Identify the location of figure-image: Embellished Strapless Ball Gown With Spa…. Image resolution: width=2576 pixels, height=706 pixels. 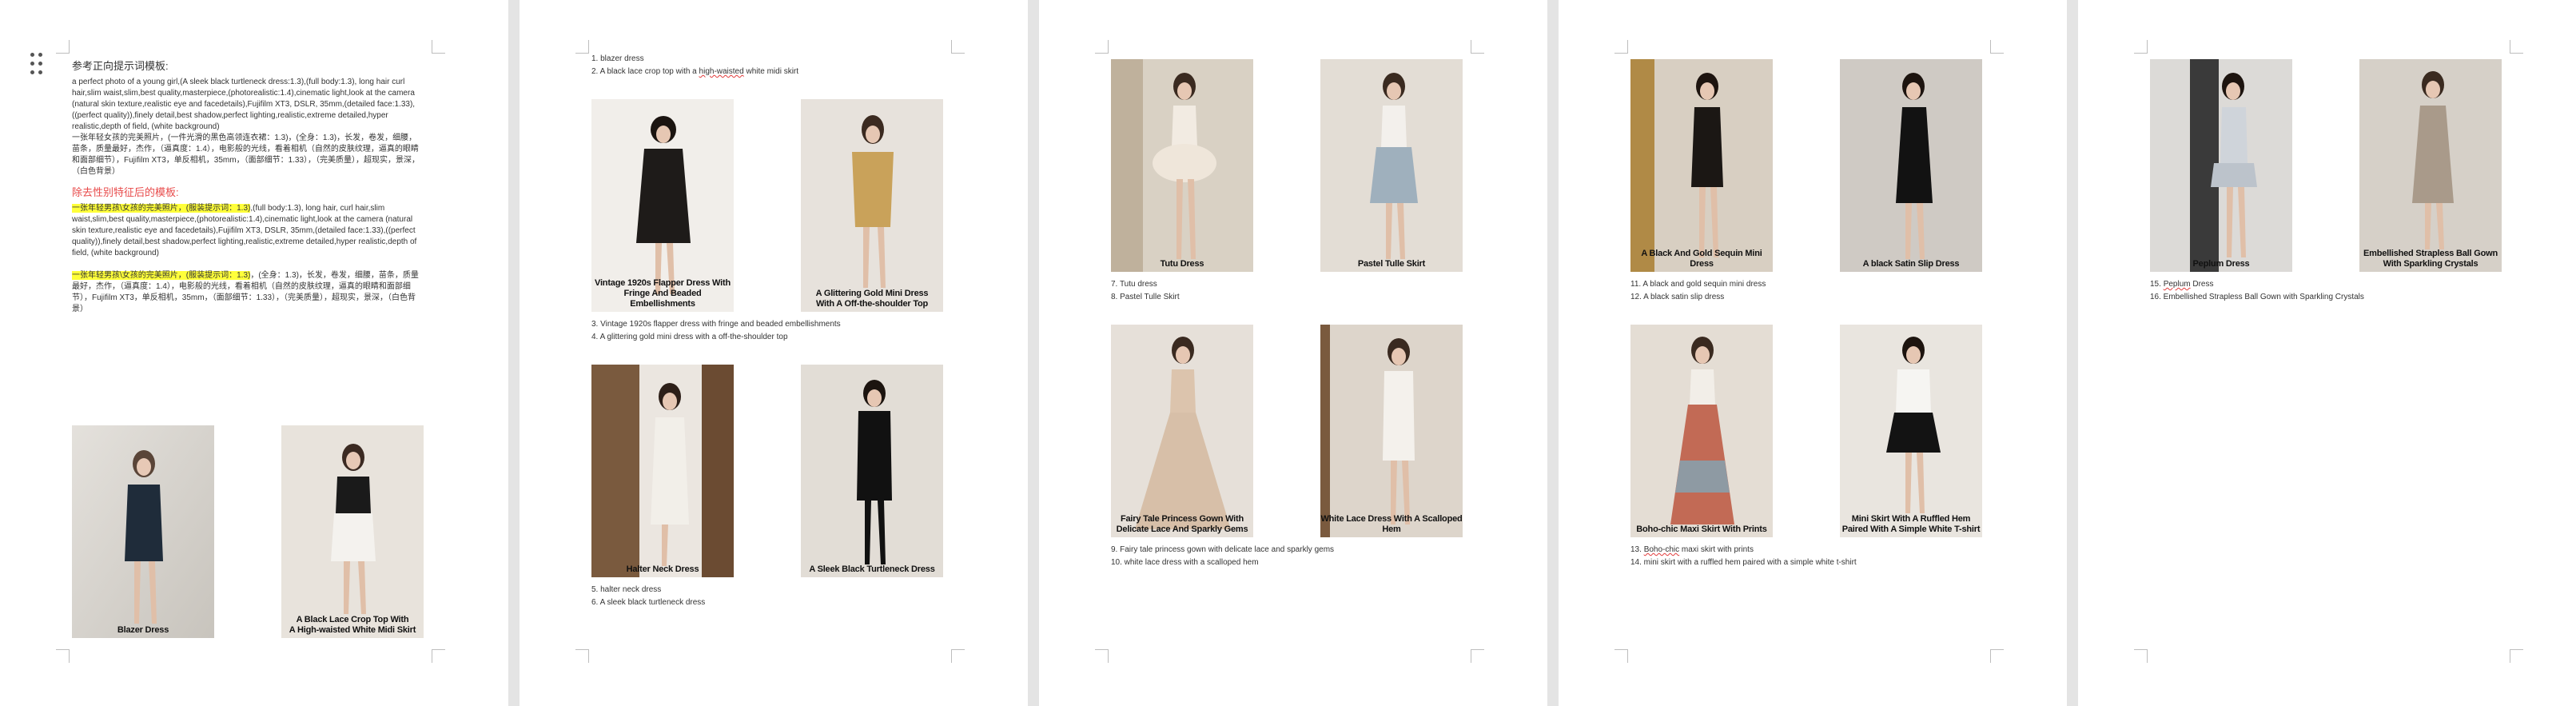
(2430, 165).